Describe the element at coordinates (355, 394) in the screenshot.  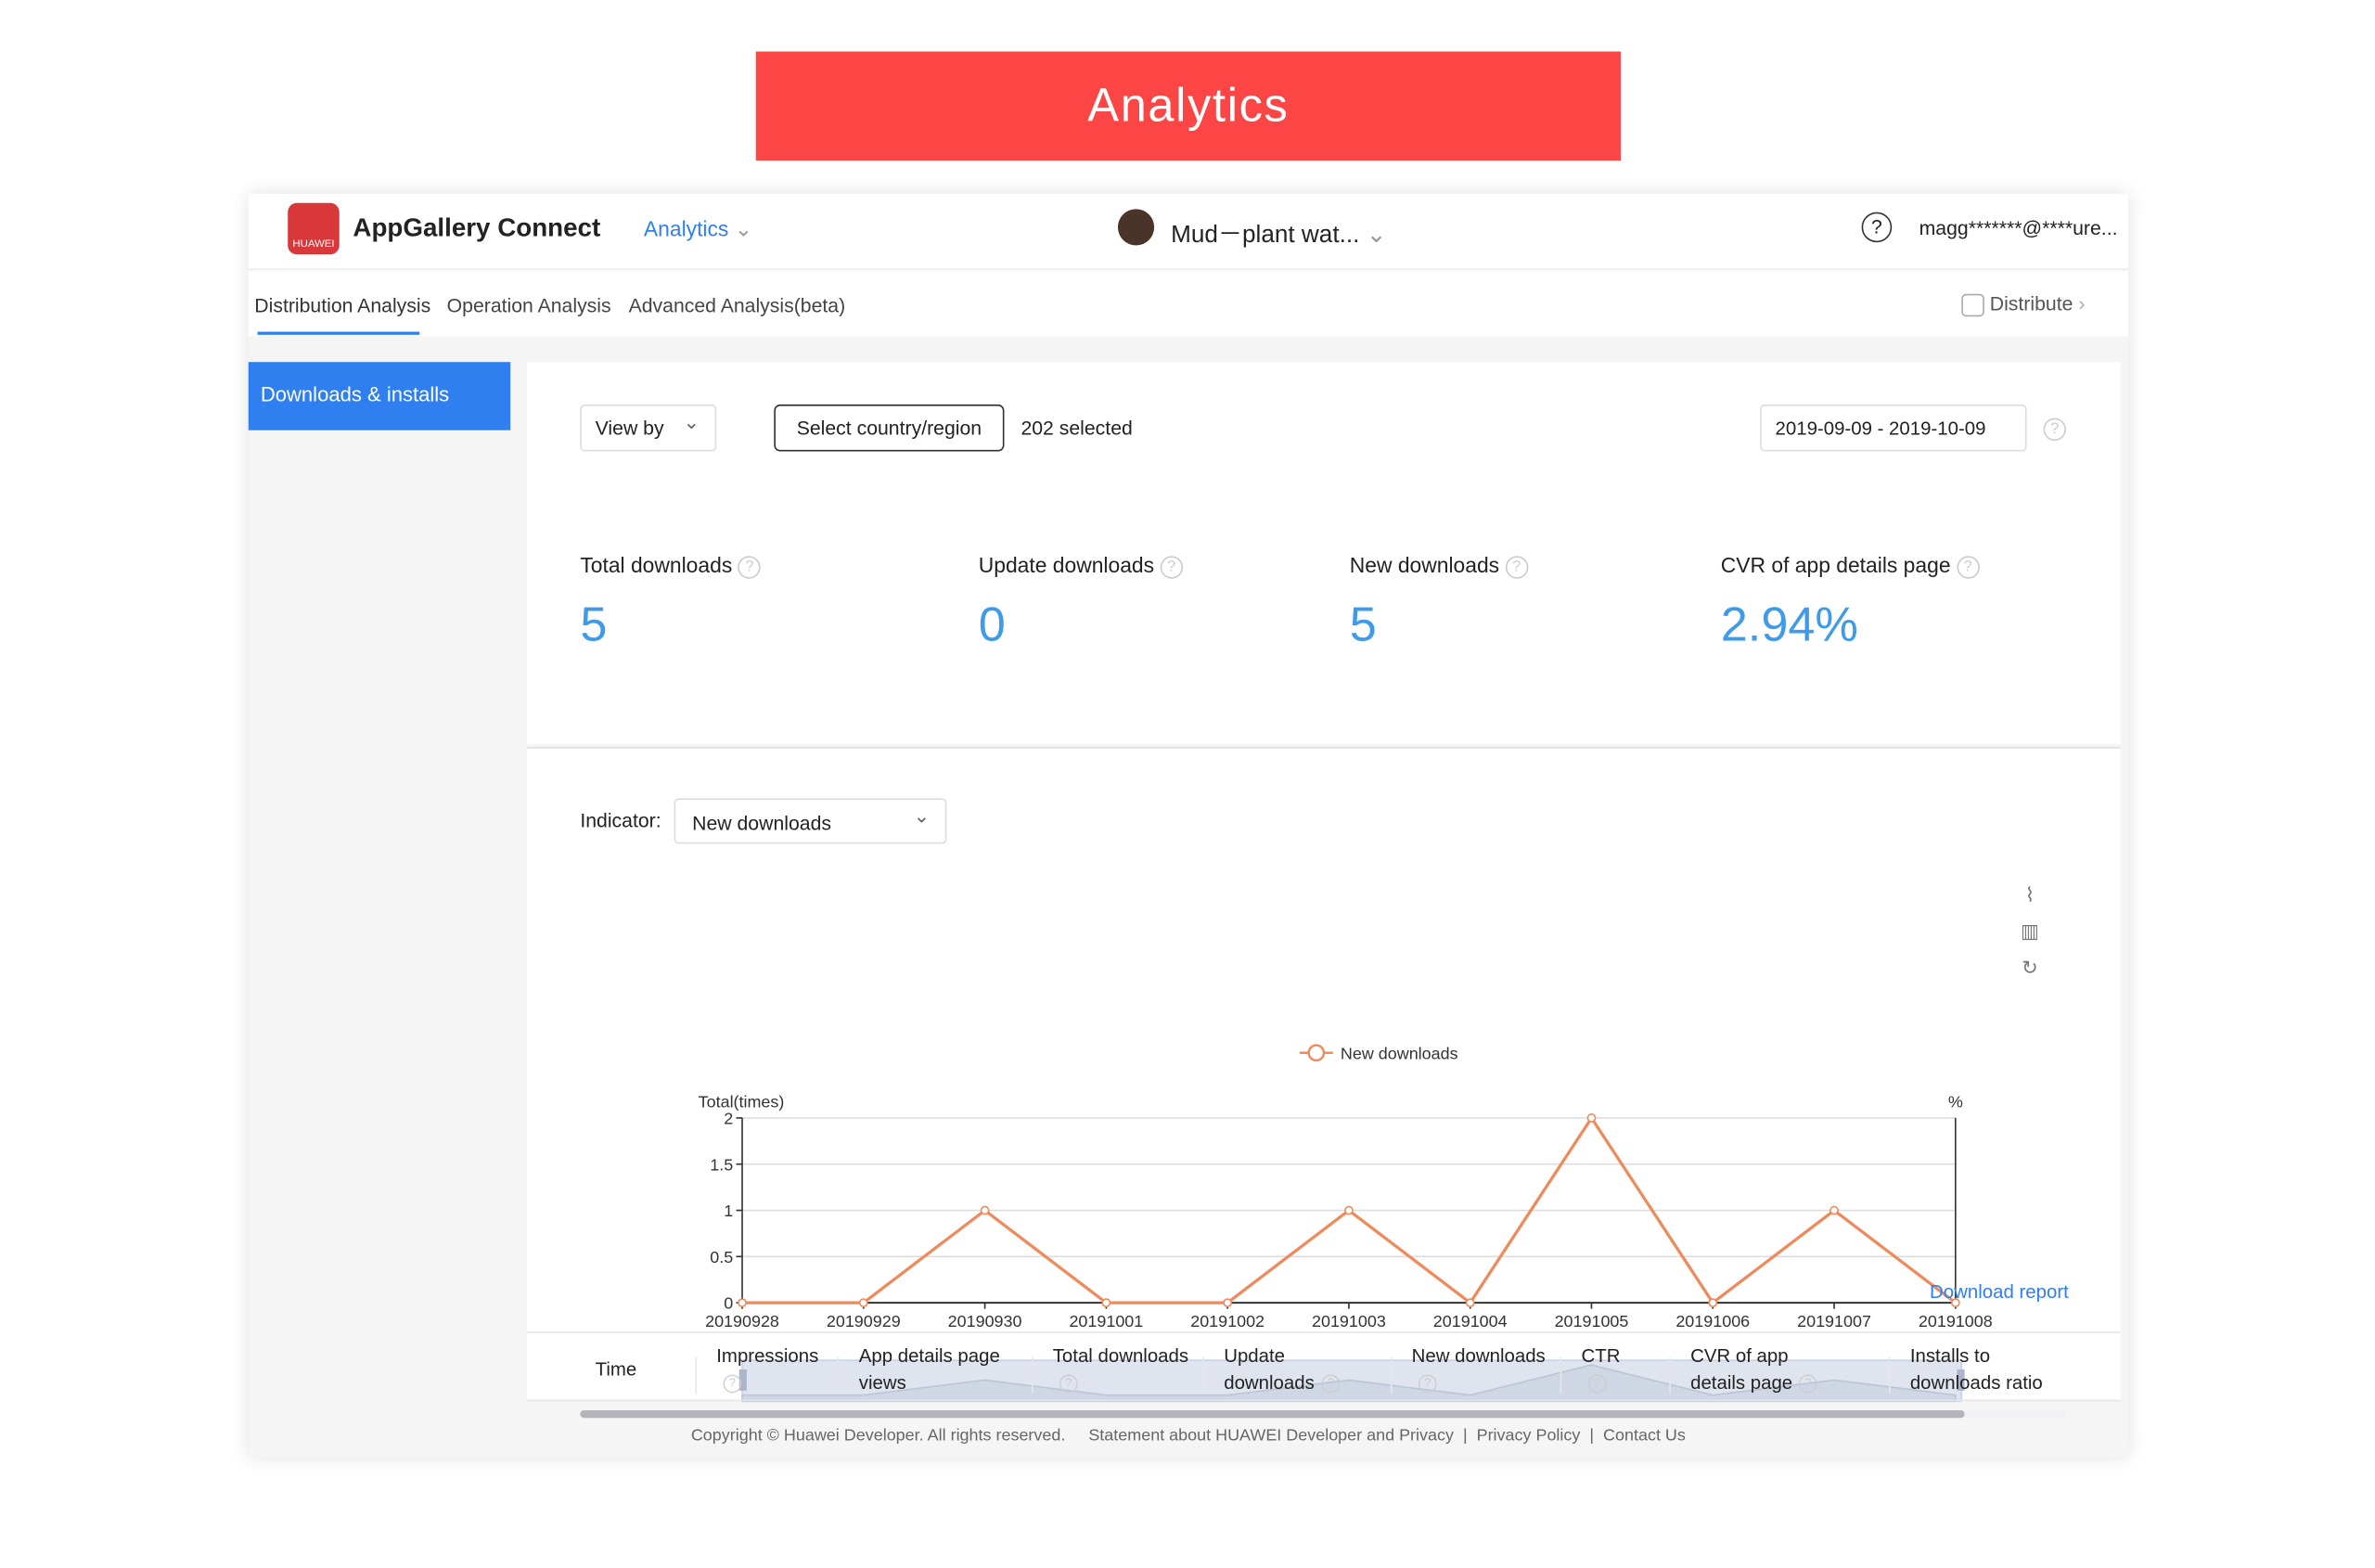
I see `sidebar-item-label: Downloads & installs` at that location.